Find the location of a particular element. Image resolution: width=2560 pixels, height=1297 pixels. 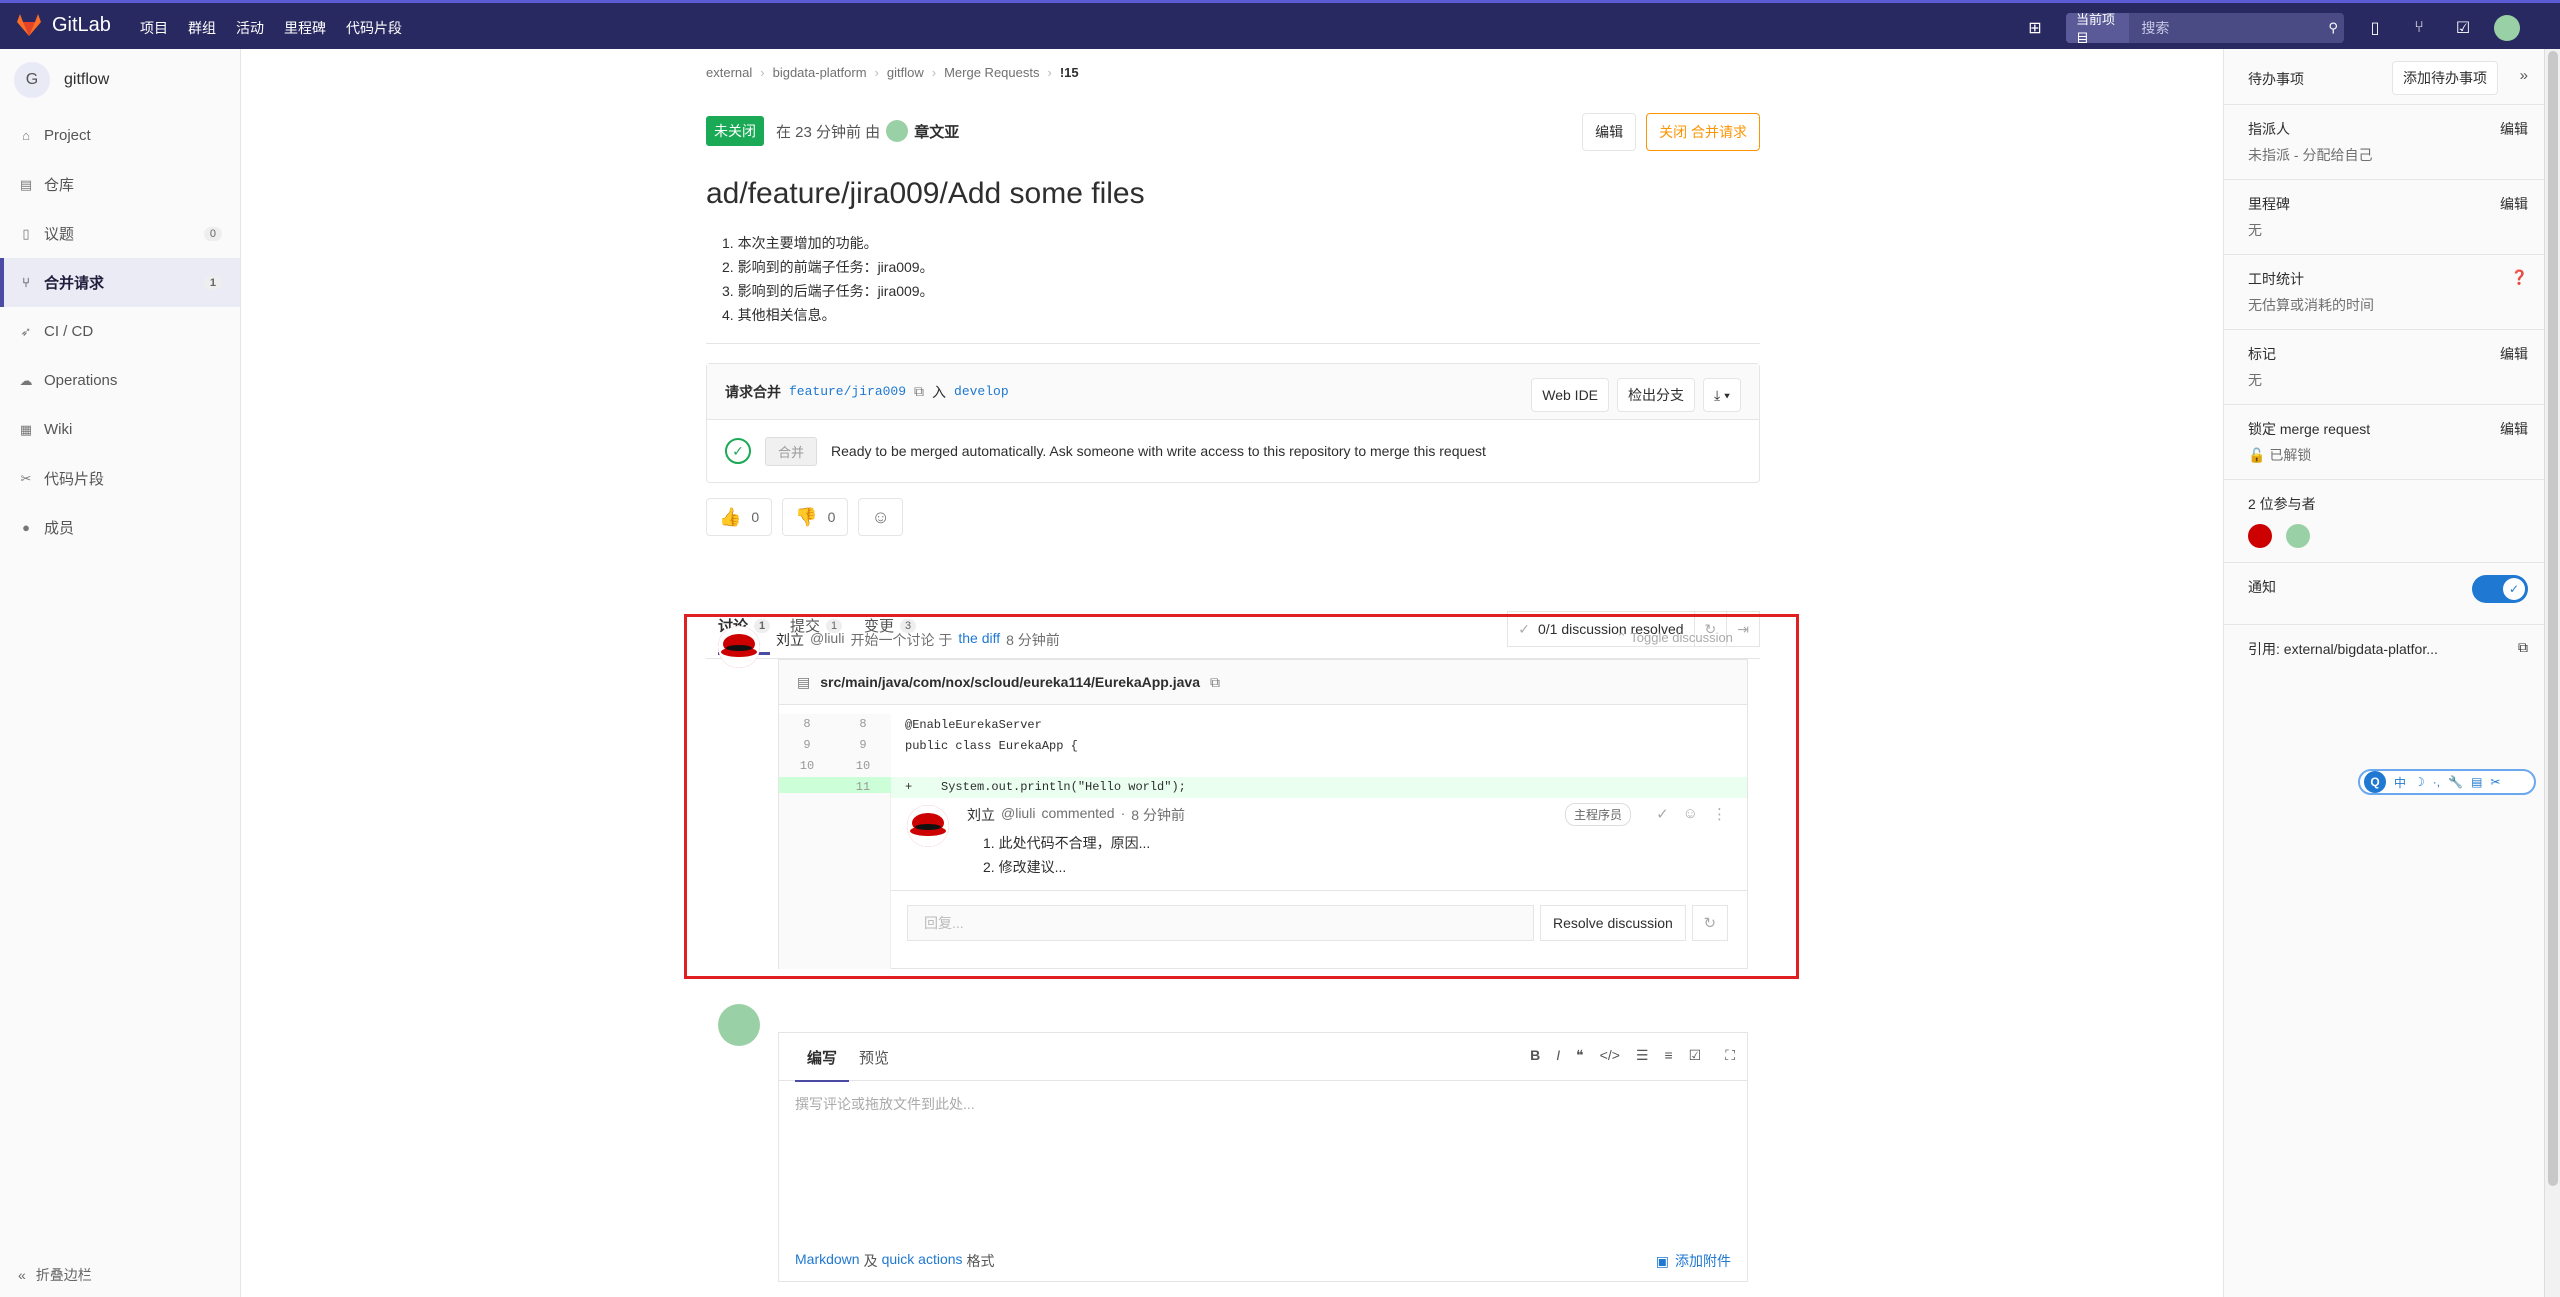

author-avatar is located at coordinates (897, 131).